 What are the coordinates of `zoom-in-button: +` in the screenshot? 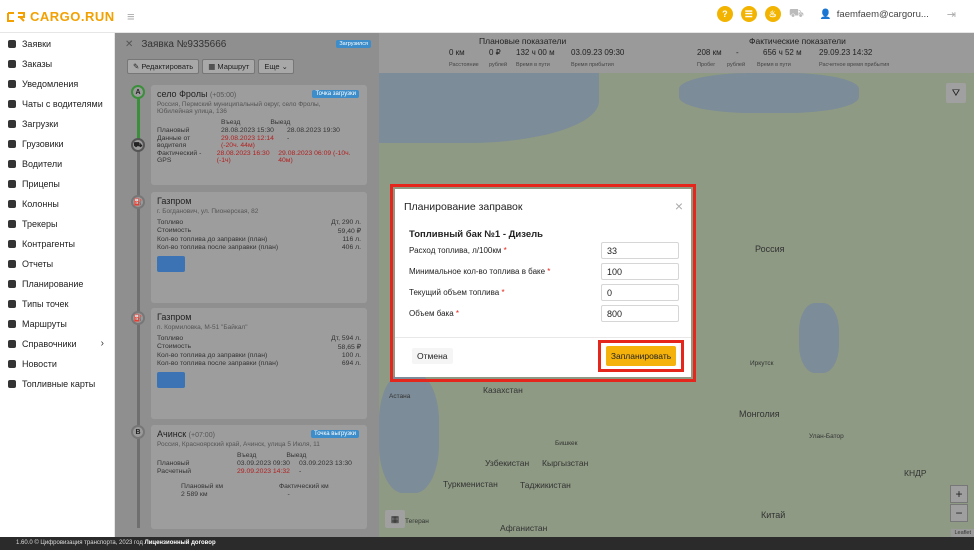 It's located at (959, 494).